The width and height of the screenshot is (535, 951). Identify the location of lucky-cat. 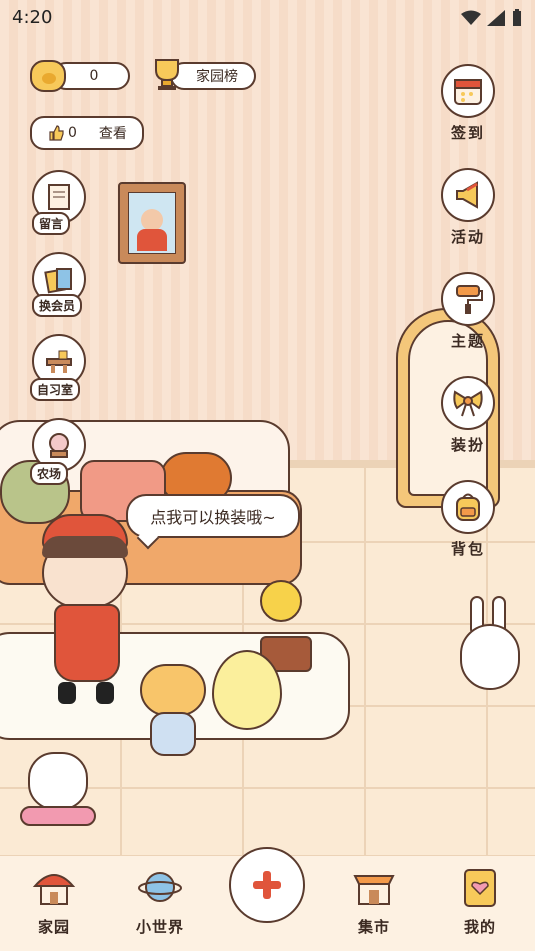
(59, 792).